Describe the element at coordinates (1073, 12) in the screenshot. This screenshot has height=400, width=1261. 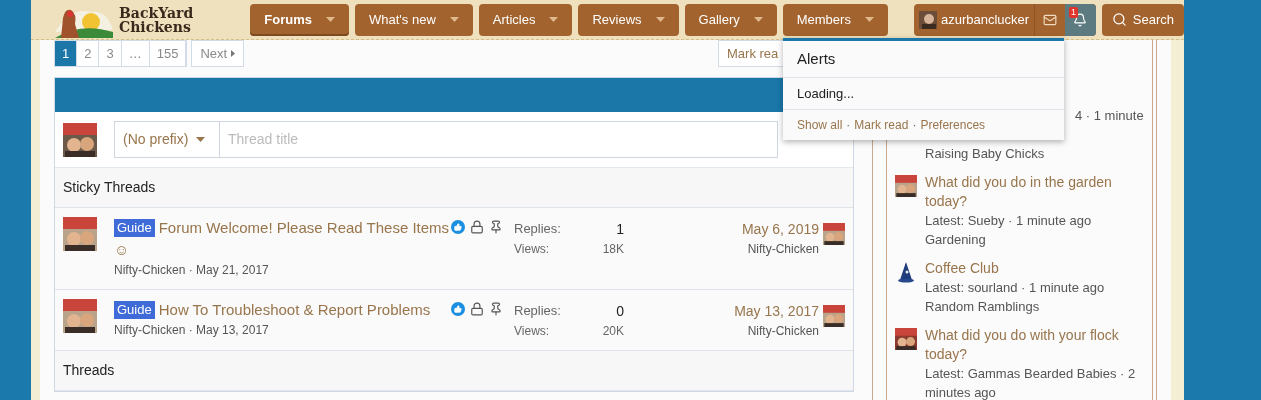
I see `alert-count-badge: 1` at that location.